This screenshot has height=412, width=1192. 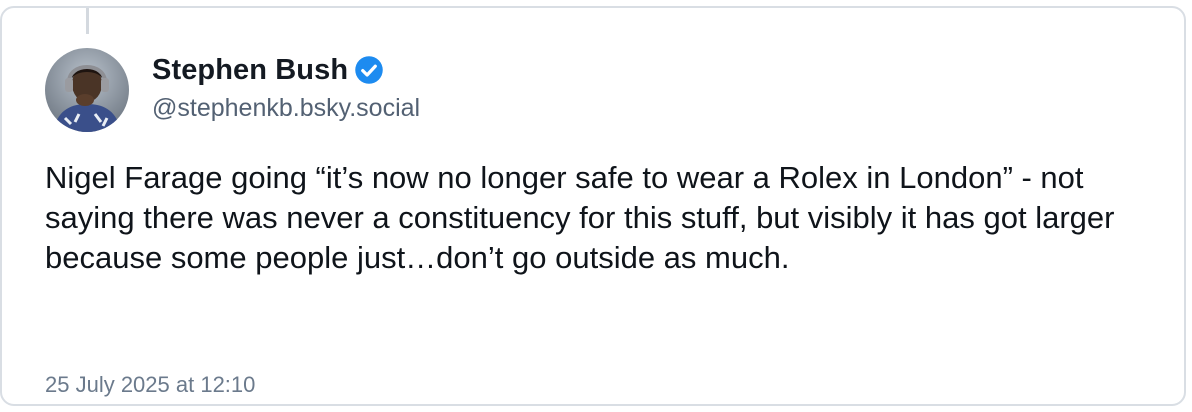 I want to click on author-name-row: Stephen Bush, so click(x=268, y=70).